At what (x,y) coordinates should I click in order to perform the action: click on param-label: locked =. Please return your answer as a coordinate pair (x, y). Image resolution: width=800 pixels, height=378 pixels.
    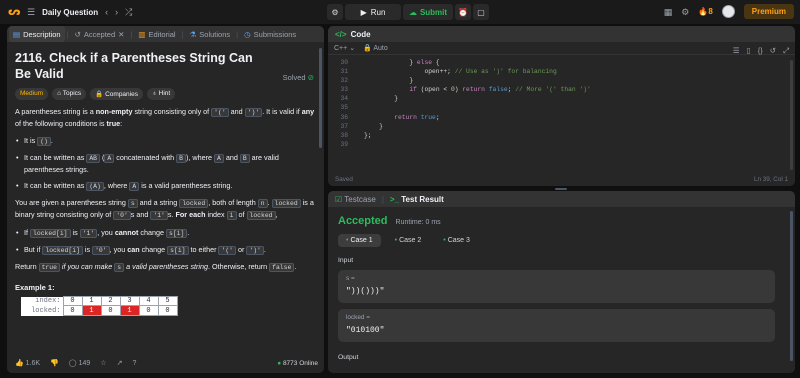
    Looking at the image, I should click on (358, 317).